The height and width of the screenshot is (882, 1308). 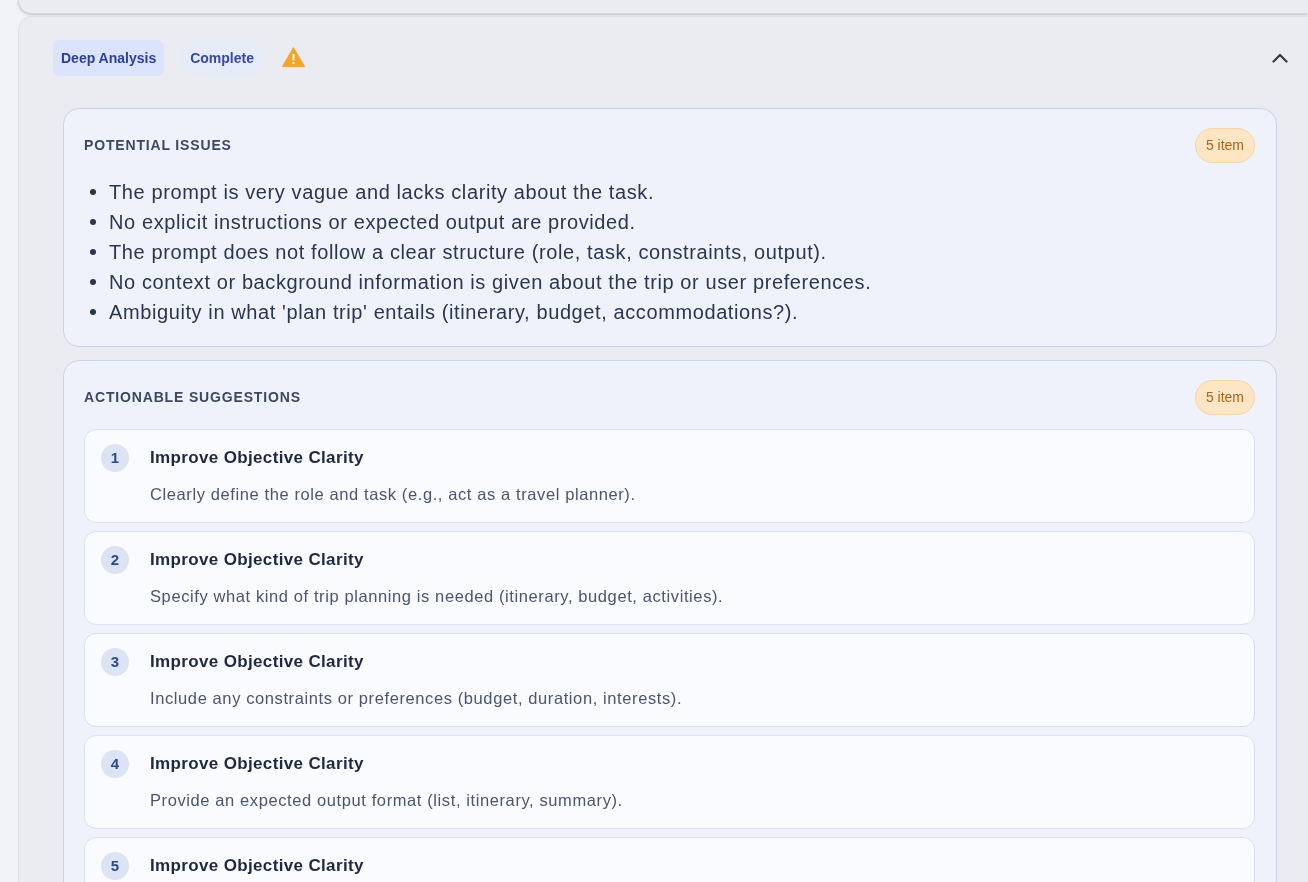 I want to click on issue-text: Ambiguity in what 'plan trip' entails (itinerary, budget, accommodations?)., so click(x=454, y=312).